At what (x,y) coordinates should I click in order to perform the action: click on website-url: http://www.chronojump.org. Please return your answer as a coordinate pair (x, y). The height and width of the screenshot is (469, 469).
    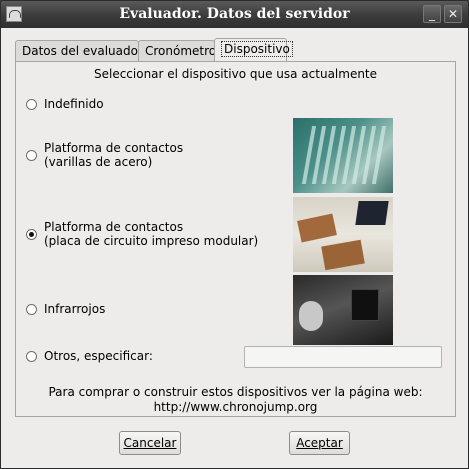
    Looking at the image, I should click on (235, 407).